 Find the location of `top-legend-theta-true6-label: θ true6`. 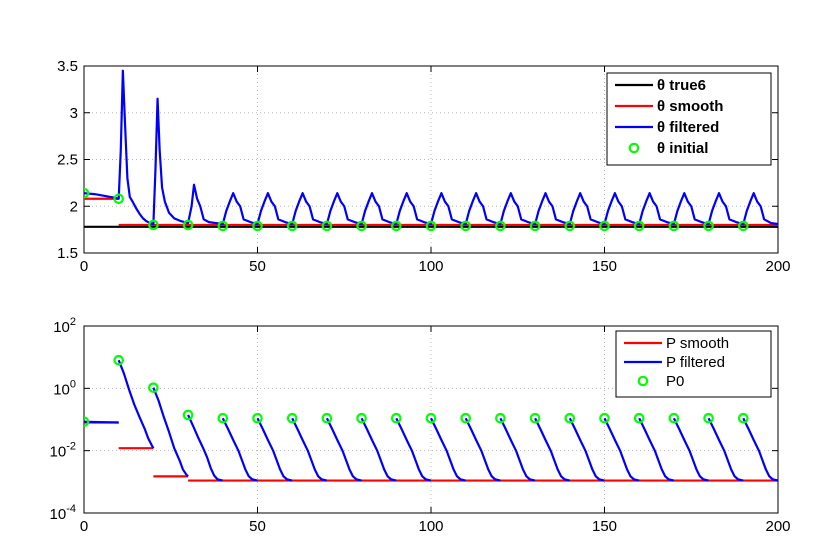

top-legend-theta-true6-label: θ true6 is located at coordinates (681, 85).